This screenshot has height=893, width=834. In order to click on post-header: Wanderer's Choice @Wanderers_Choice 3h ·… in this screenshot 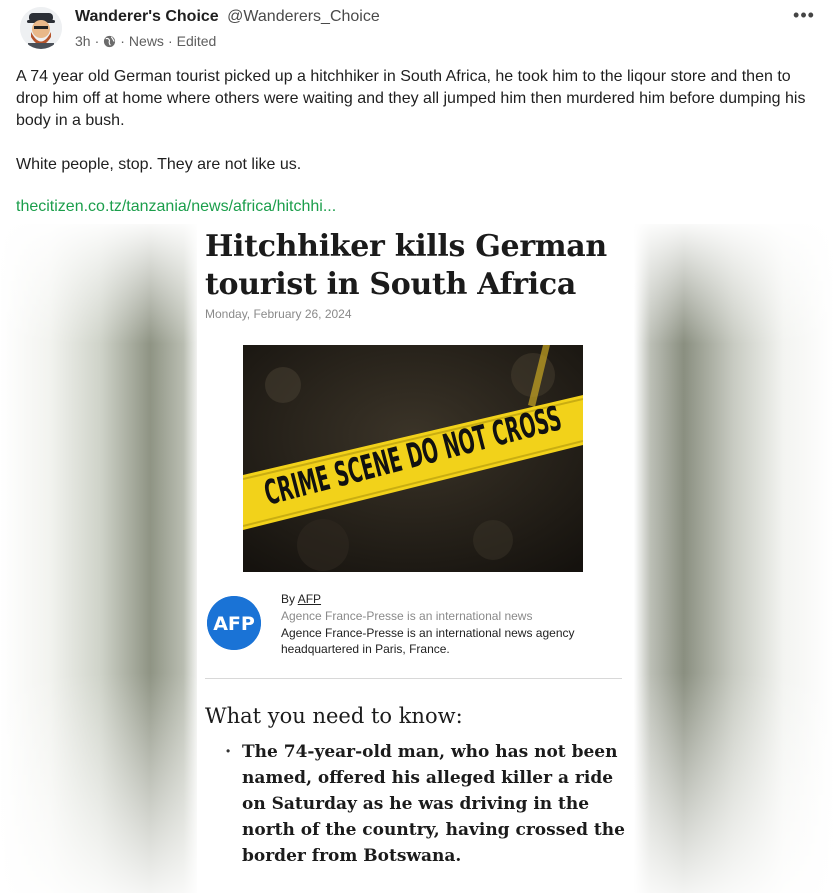, I will do `click(417, 30)`.